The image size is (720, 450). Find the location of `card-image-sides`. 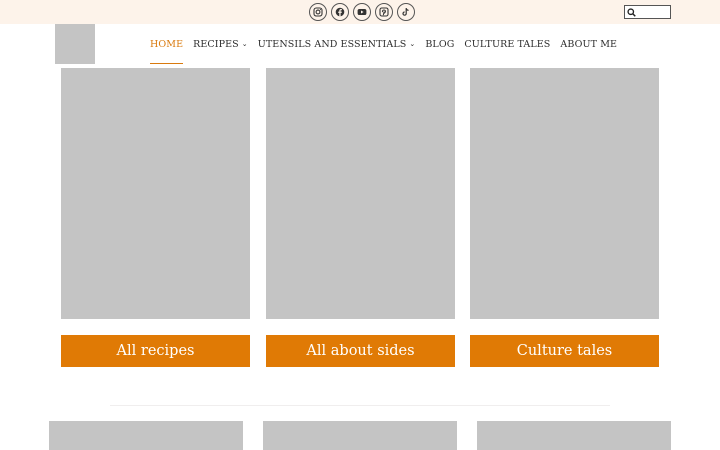

card-image-sides is located at coordinates (360, 193).